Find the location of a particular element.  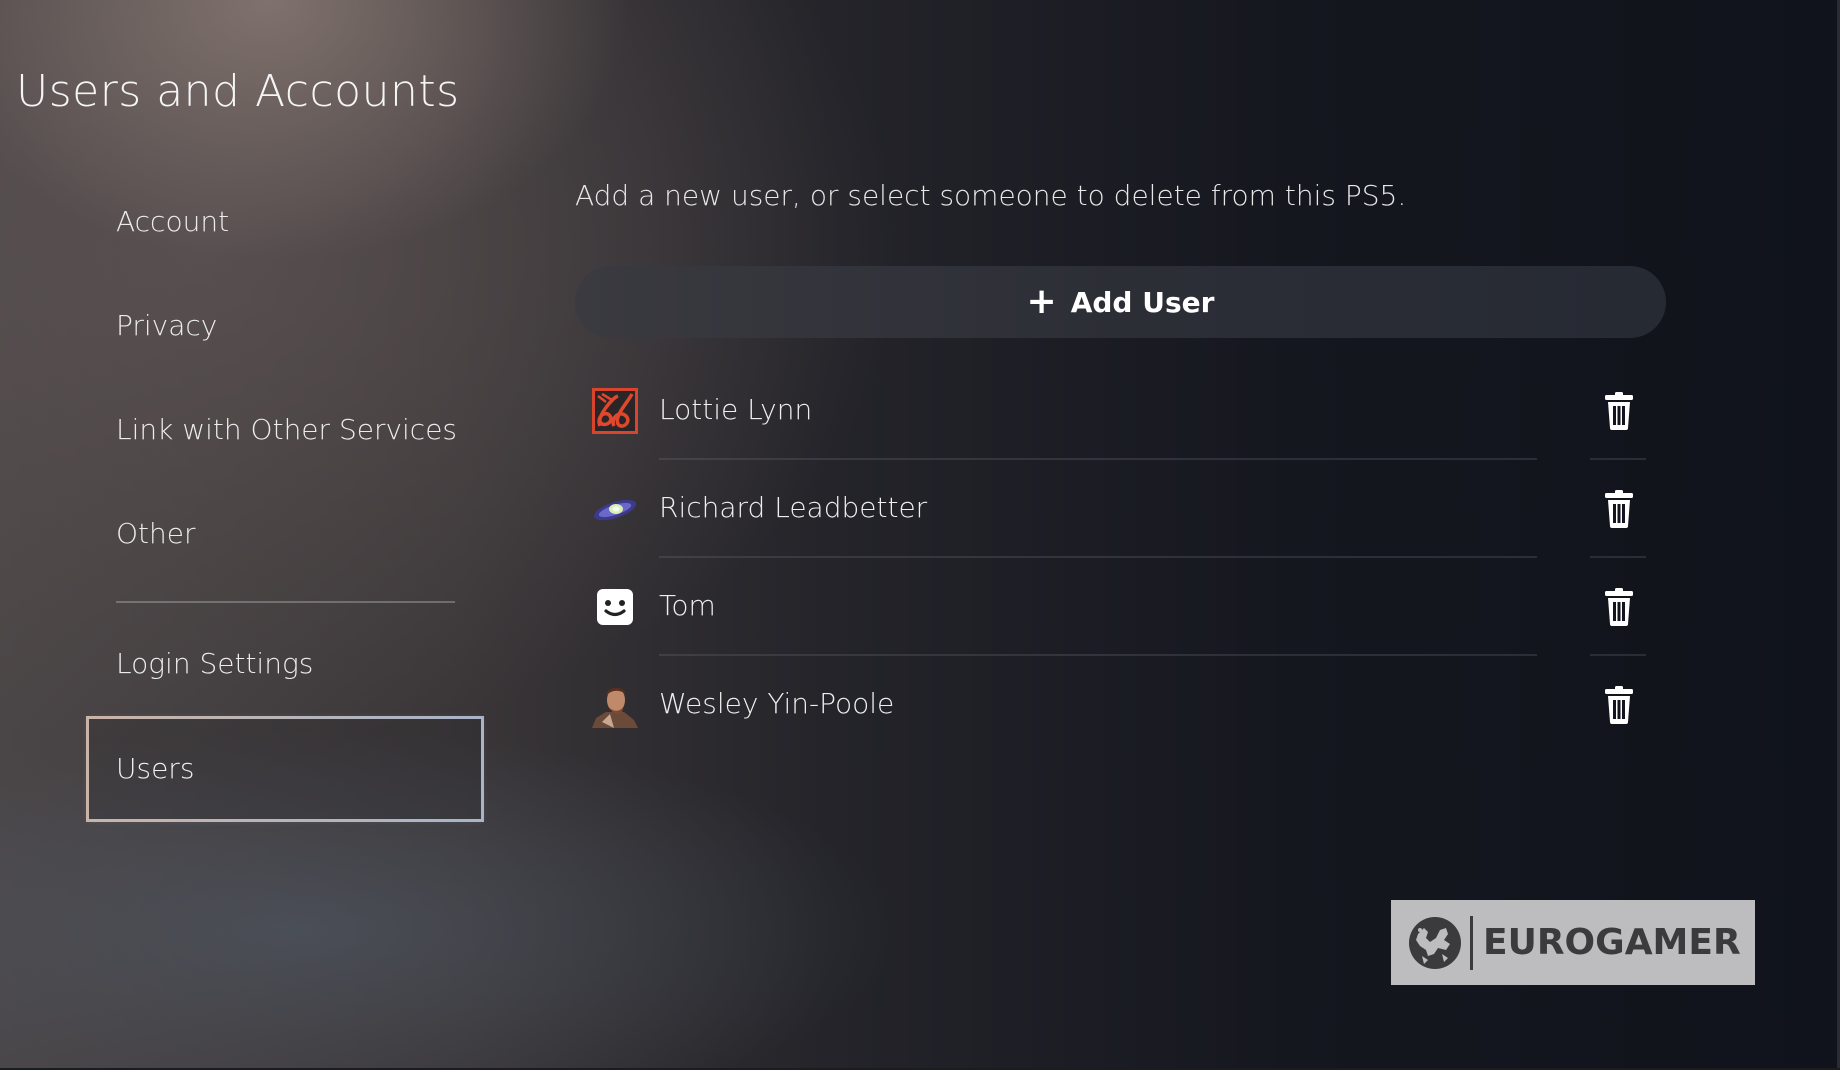

add-user-label: Add User is located at coordinates (1142, 302).